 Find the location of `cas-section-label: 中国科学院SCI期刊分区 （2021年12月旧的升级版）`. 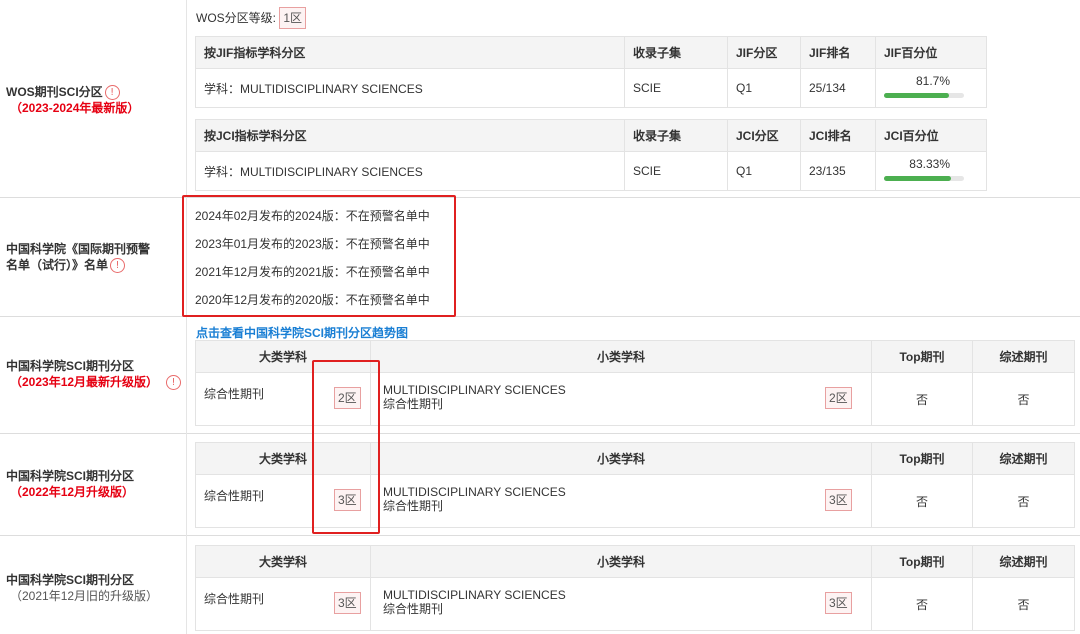

cas-section-label: 中国科学院SCI期刊分区 （2021年12月旧的升级版） is located at coordinates (82, 588).